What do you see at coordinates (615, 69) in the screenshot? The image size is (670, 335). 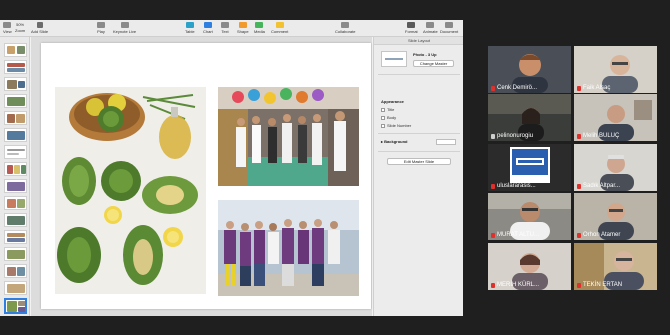 I see `participant-tile: Faik Alsaç` at bounding box center [615, 69].